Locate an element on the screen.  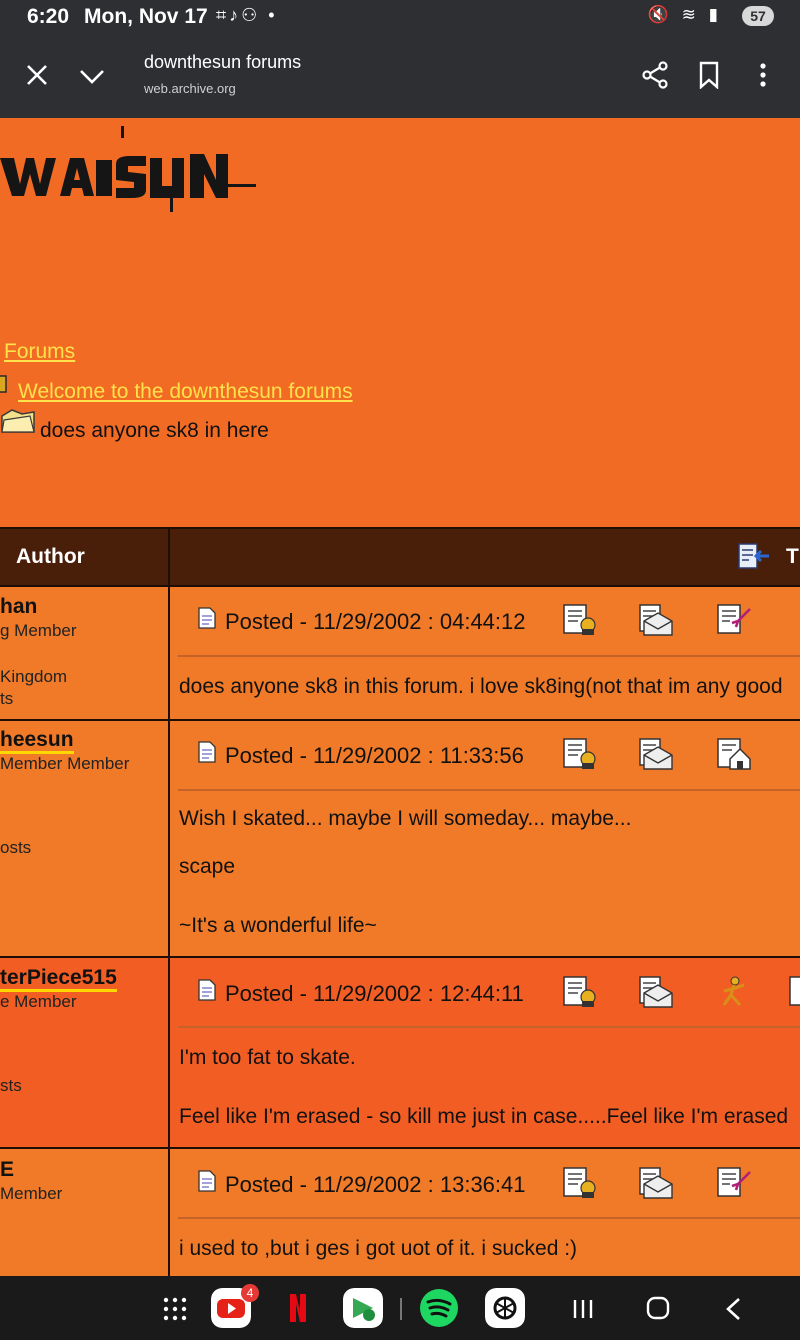
topic-column-header: T is located at coordinates (792, 556).